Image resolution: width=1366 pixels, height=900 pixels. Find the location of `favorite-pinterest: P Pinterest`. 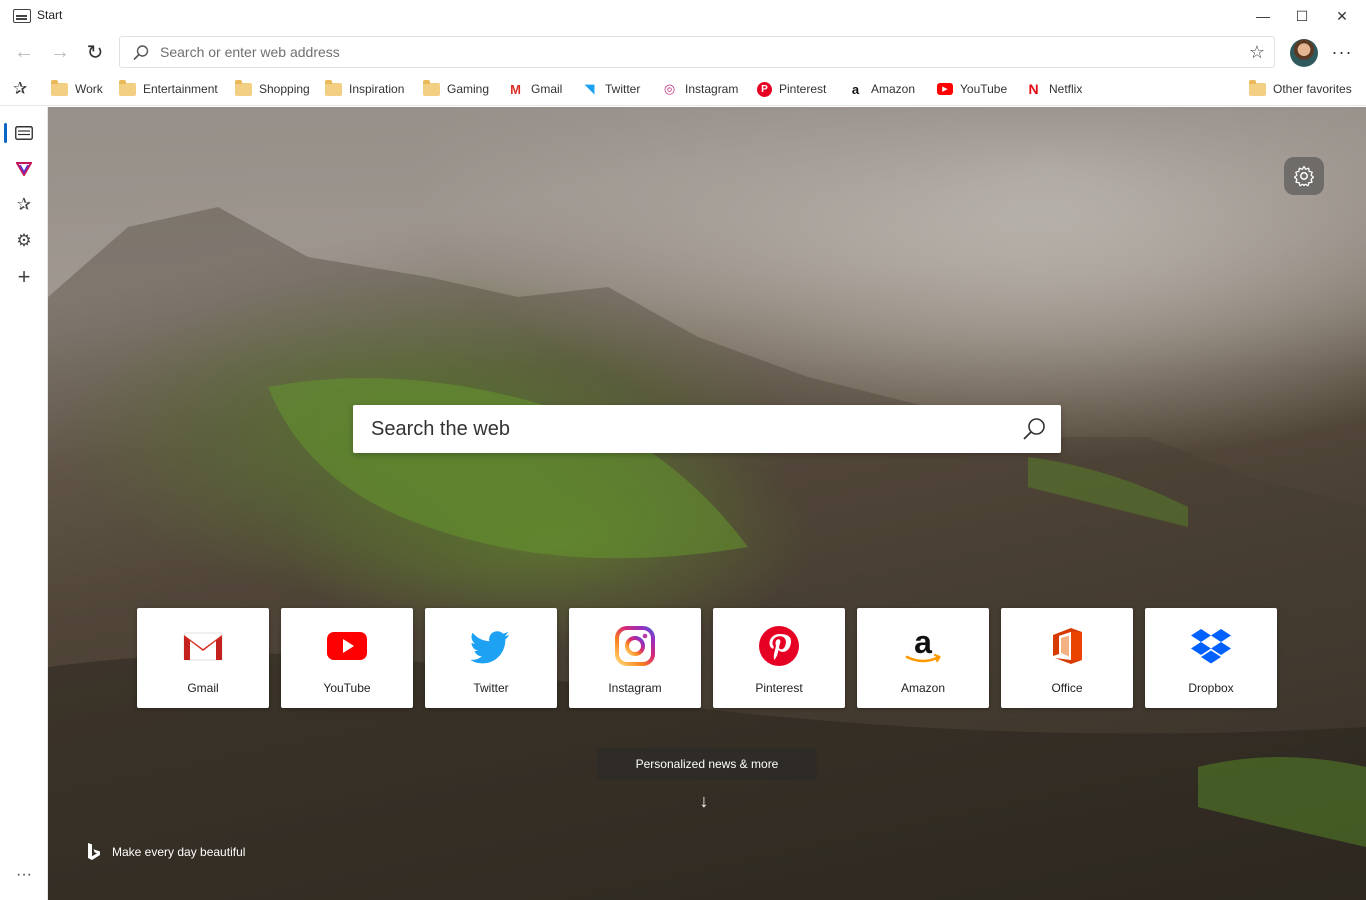

favorite-pinterest: P Pinterest is located at coordinates (791, 89).